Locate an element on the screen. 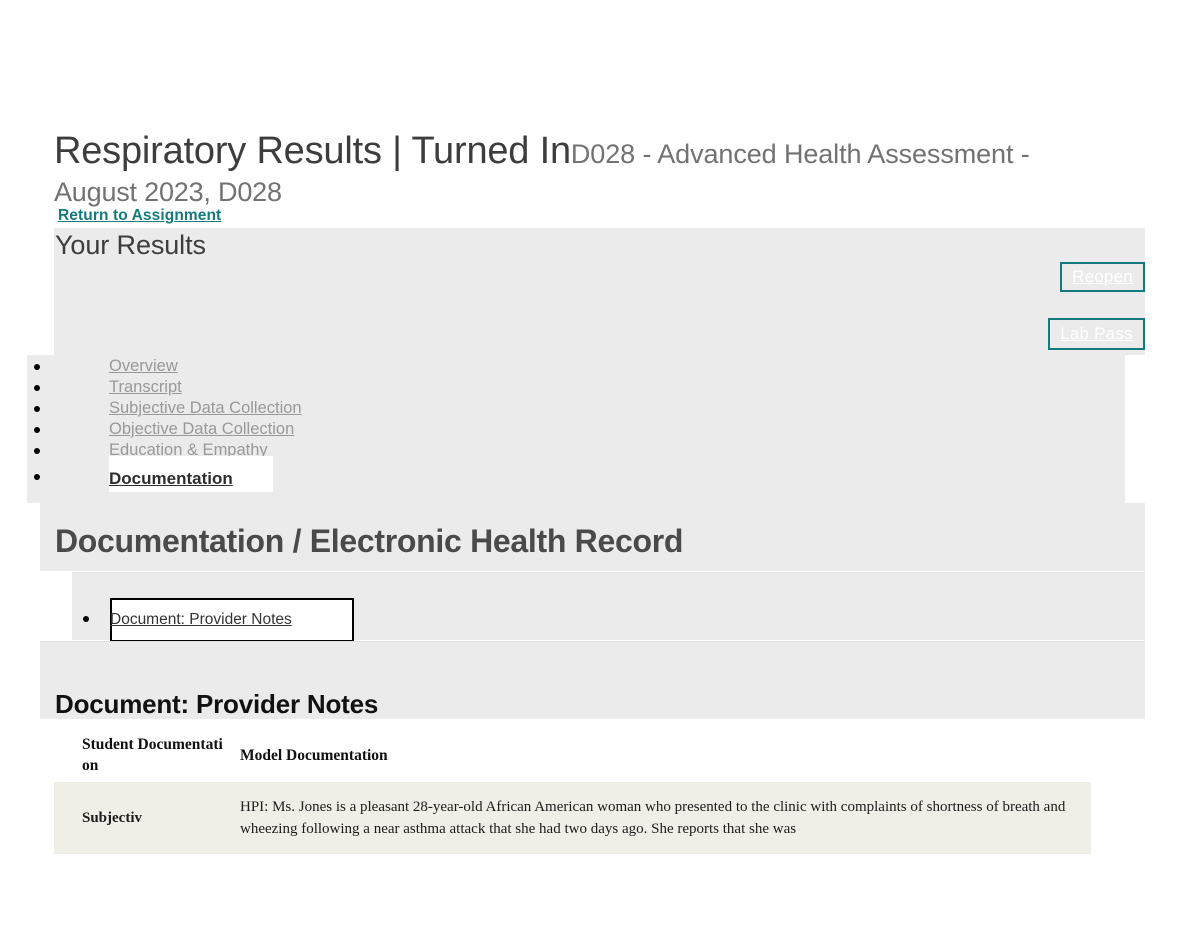 The width and height of the screenshot is (1200, 927). documentation-ehr-heading: Documentation / Electronic Health Record is located at coordinates (369, 541).